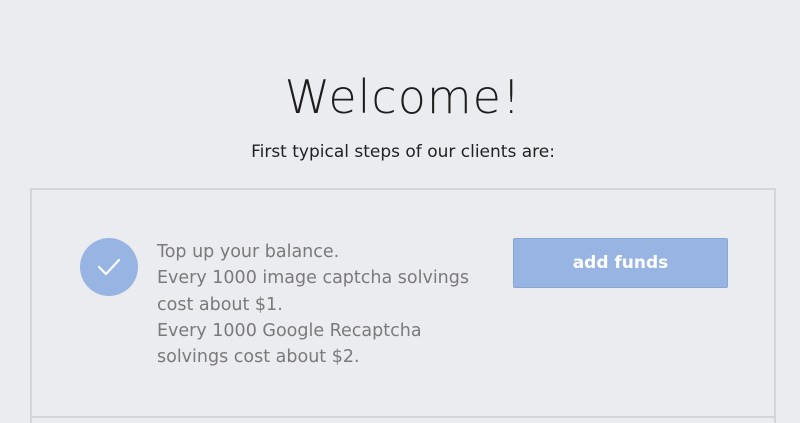 The height and width of the screenshot is (423, 800). What do you see at coordinates (313, 278) in the screenshot?
I see `step-line: Every 1000 image captcha solvings` at bounding box center [313, 278].